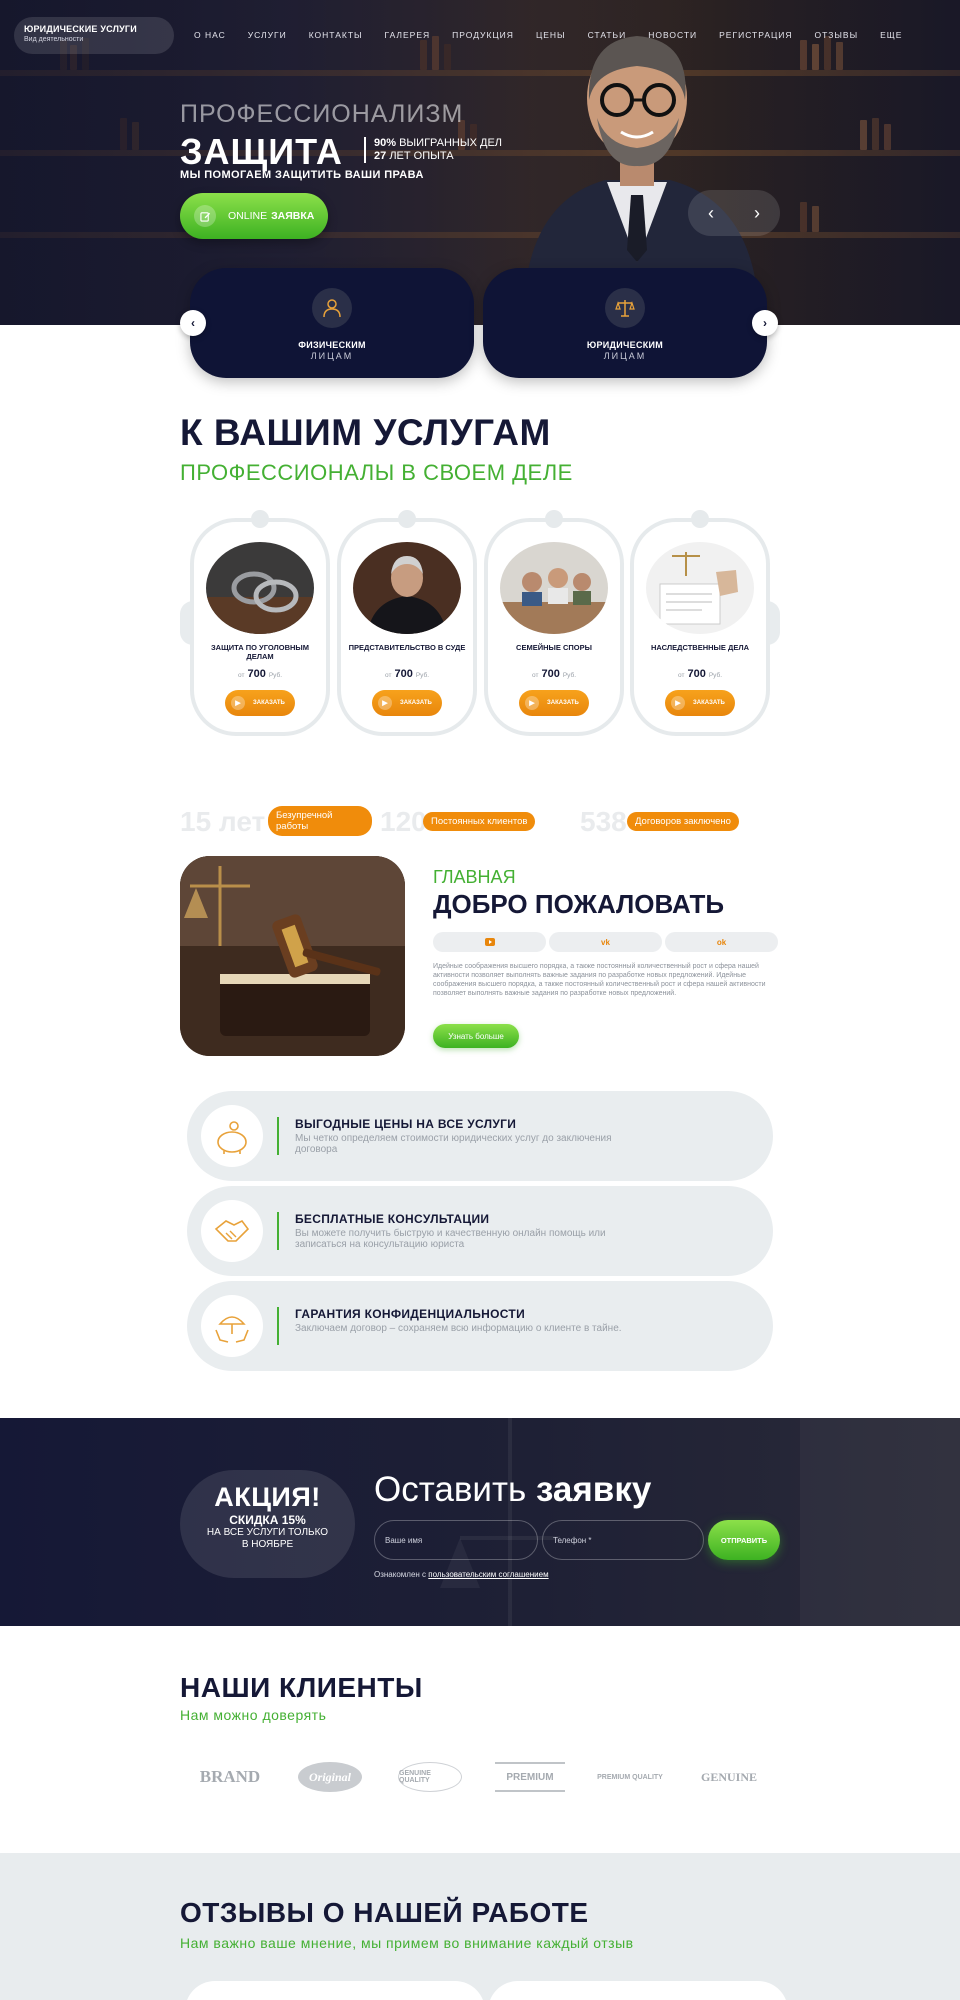 The height and width of the screenshot is (2000, 960). What do you see at coordinates (729, 1777) in the screenshot?
I see `client-logo-genuine: GENUINE` at bounding box center [729, 1777].